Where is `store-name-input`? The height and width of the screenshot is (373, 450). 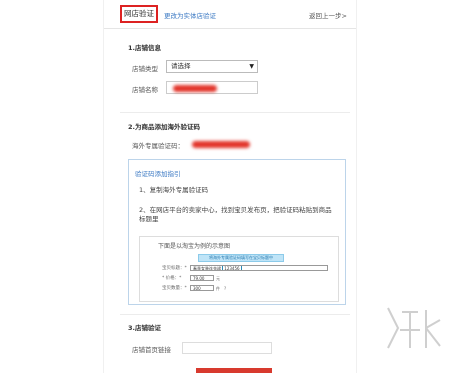 store-name-input is located at coordinates (212, 87).